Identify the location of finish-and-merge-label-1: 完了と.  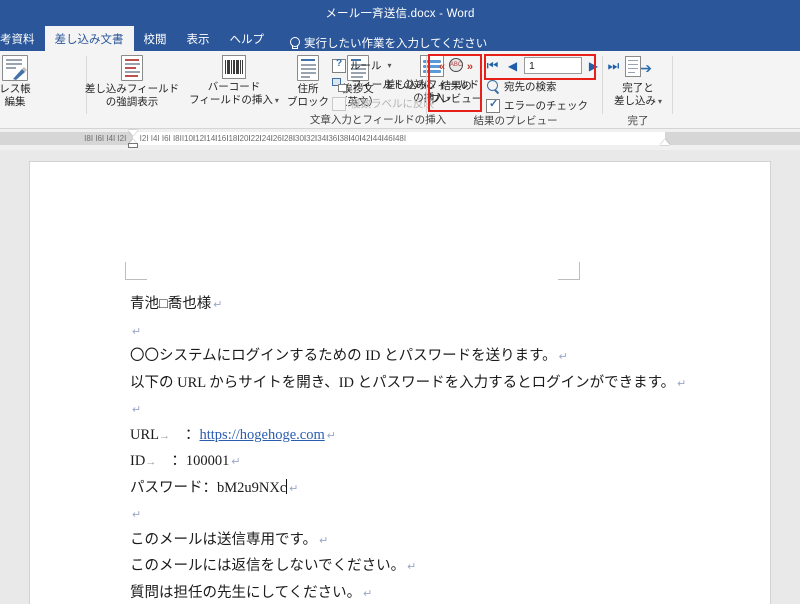
(638, 88).